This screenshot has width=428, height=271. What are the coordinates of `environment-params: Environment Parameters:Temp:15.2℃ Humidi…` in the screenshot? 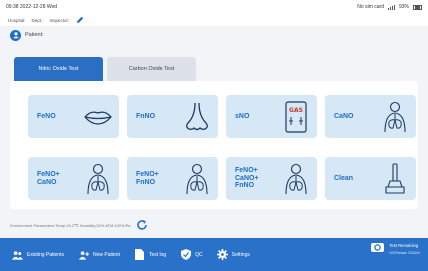 It's located at (70, 225).